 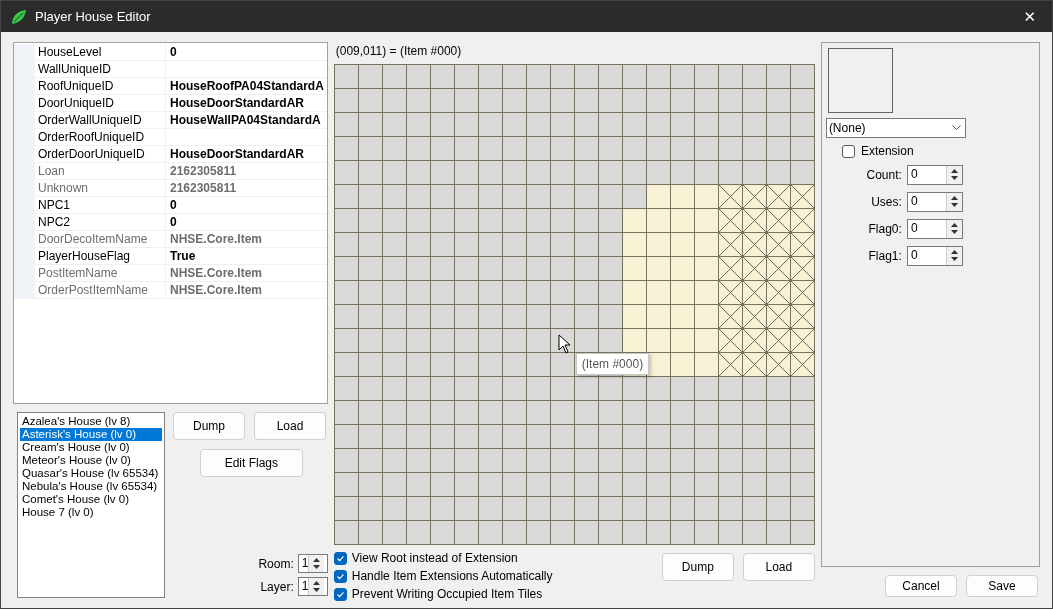 I want to click on property-value: HouseWallPA04StandardA, so click(x=246, y=120).